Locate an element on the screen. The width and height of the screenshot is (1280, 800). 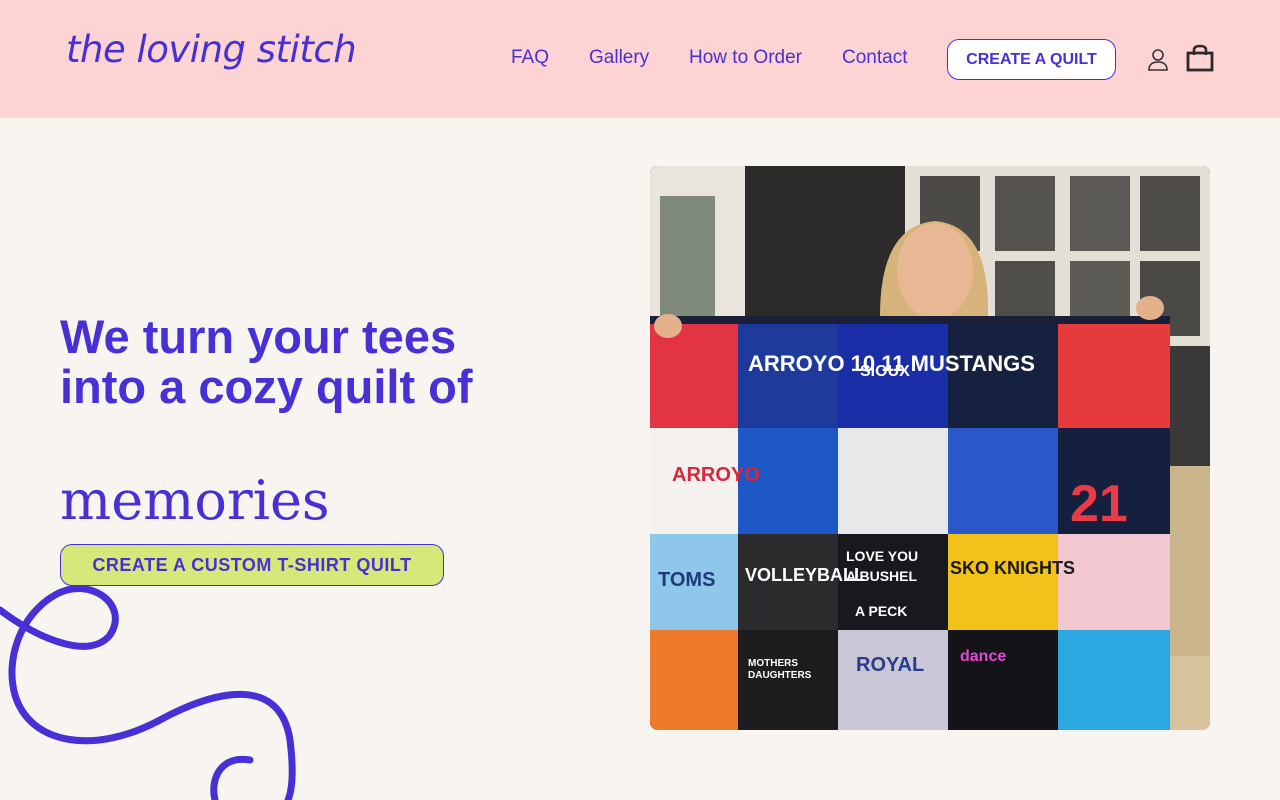
cart-icon is located at coordinates (1200, 60).